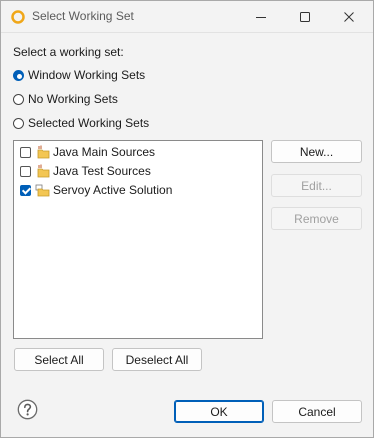  What do you see at coordinates (113, 190) in the screenshot?
I see `list-item-label: Servoy Active Solution` at bounding box center [113, 190].